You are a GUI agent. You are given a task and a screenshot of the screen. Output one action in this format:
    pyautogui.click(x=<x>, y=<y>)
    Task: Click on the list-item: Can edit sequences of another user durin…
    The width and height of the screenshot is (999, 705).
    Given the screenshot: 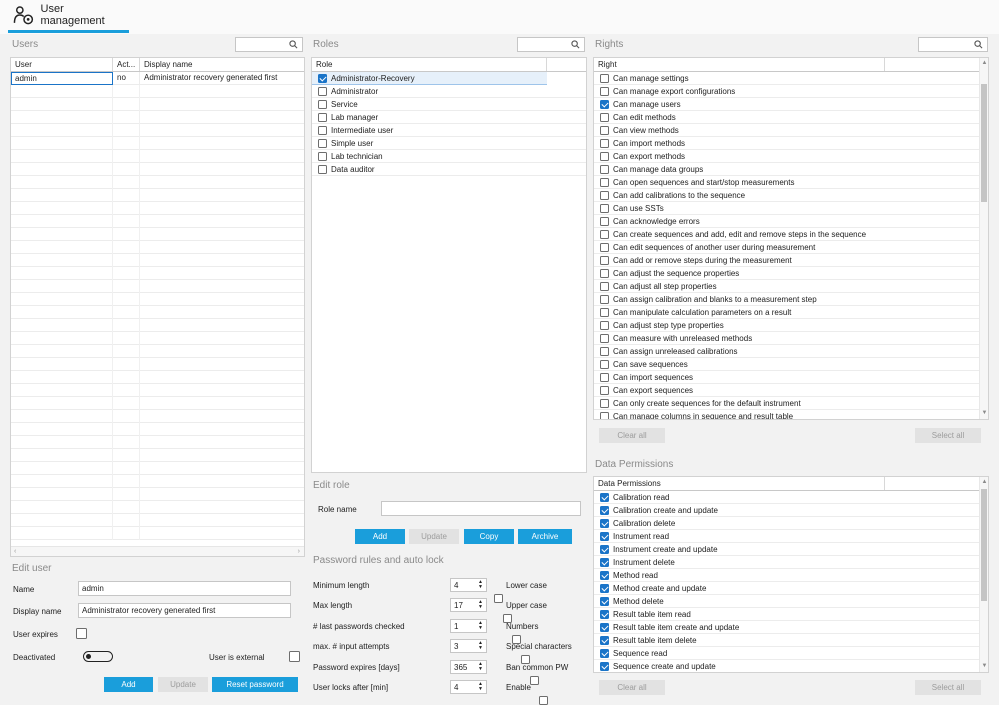 What is the action you would take?
    pyautogui.click(x=786, y=247)
    